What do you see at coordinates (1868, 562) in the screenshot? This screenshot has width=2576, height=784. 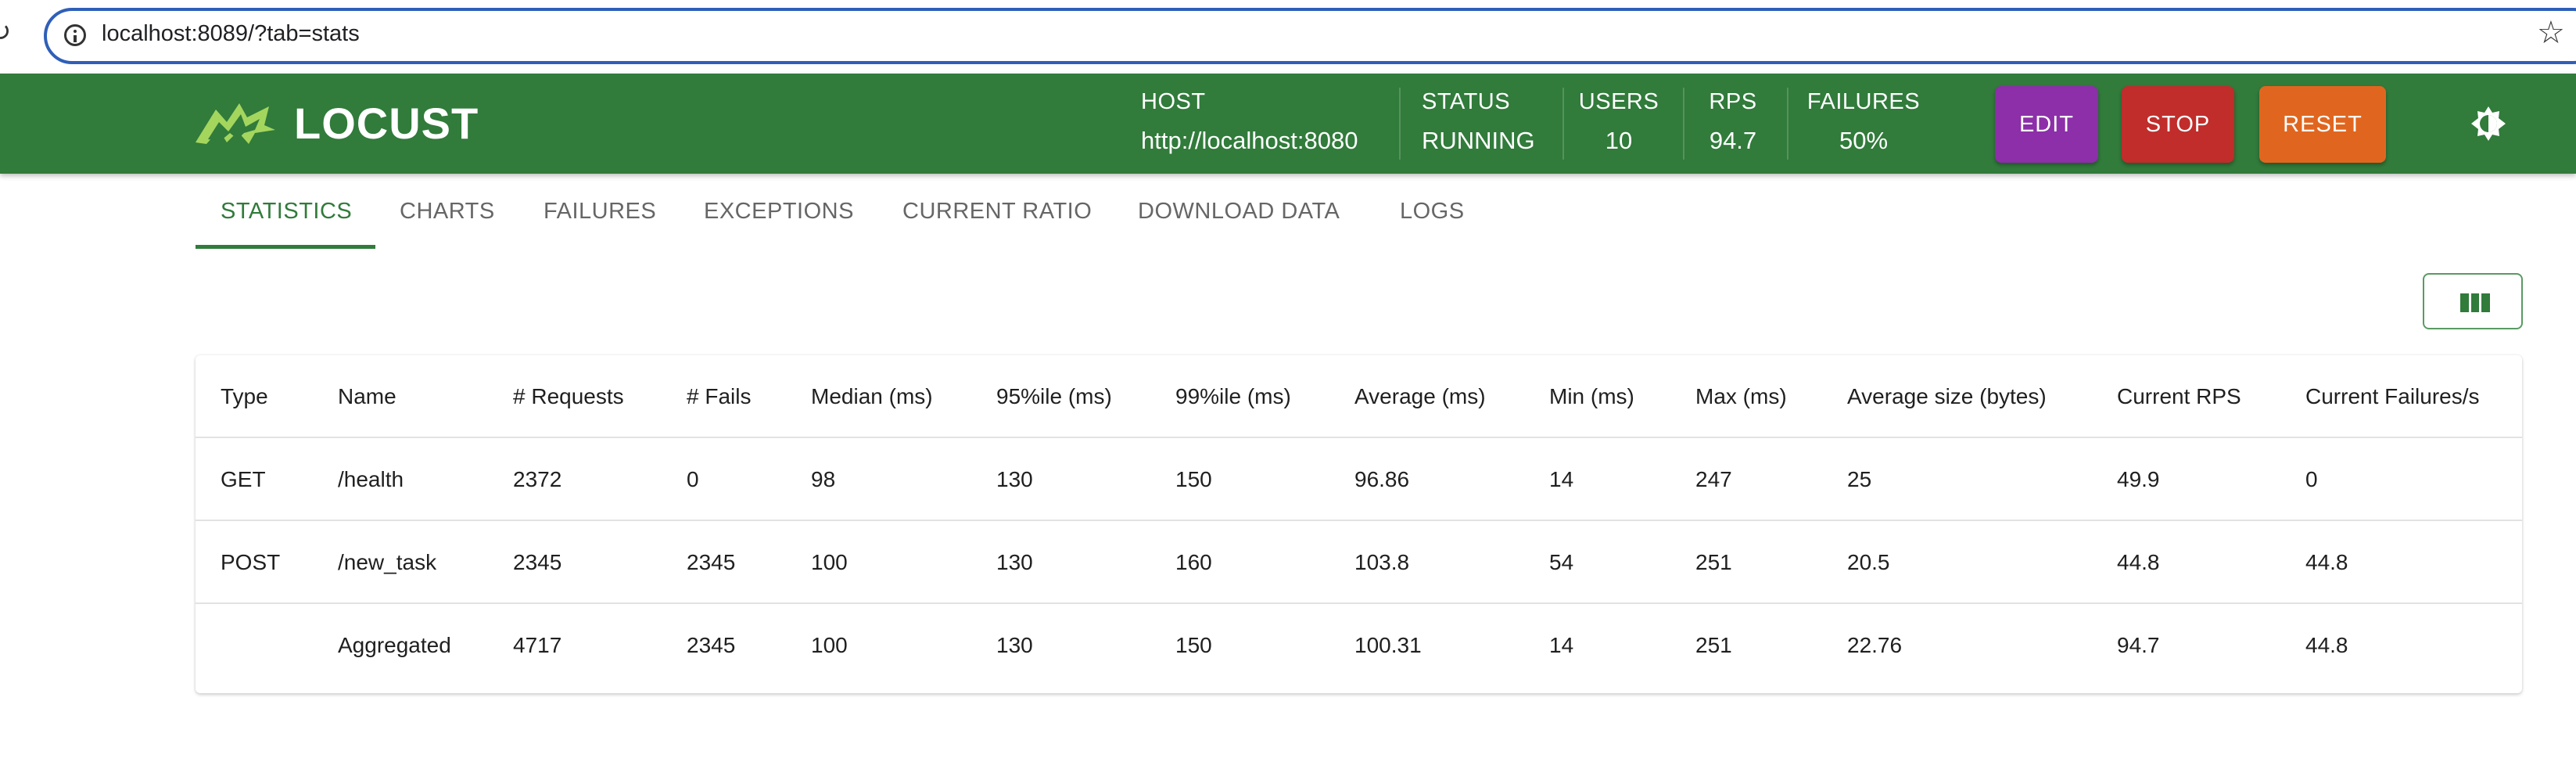 I see `cell-avg-size: 20.5` at bounding box center [1868, 562].